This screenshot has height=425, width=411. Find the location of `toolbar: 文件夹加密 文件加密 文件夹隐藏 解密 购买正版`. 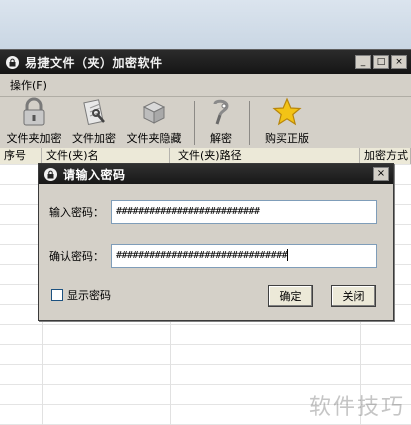

toolbar: 文件夹加密 文件加密 文件夹隐藏 解密 购买正版 is located at coordinates (205, 123).